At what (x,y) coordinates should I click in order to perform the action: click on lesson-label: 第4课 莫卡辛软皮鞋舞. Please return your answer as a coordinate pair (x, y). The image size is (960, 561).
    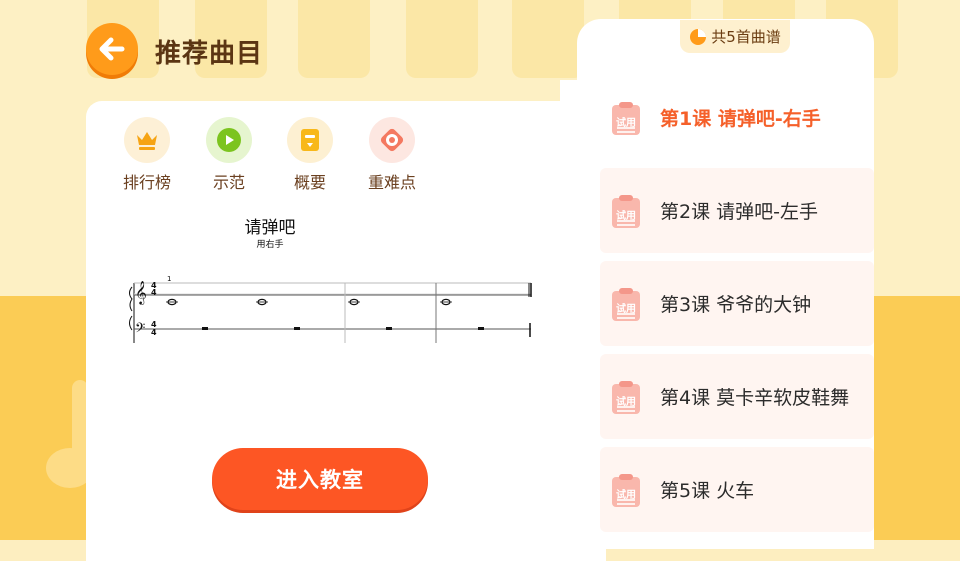
    Looking at the image, I should click on (755, 398).